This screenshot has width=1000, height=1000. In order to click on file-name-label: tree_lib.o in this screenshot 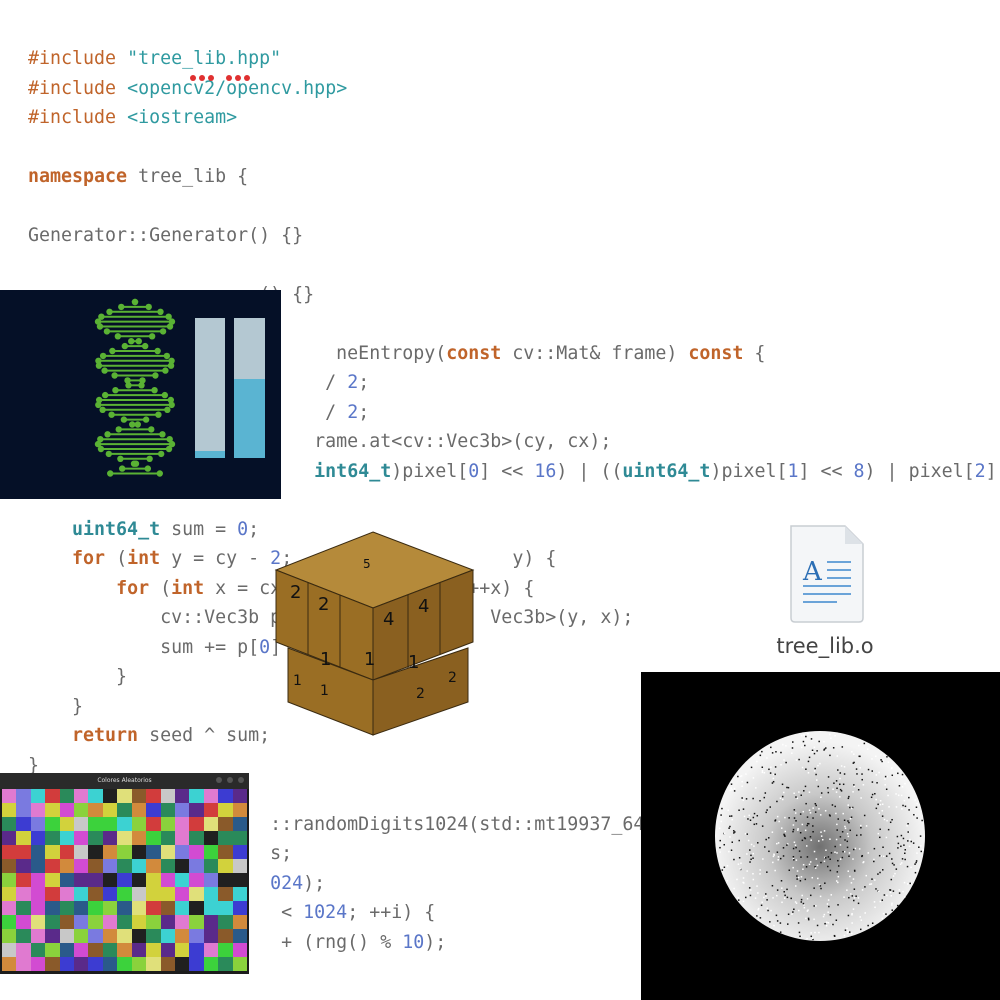, I will do `click(825, 646)`.